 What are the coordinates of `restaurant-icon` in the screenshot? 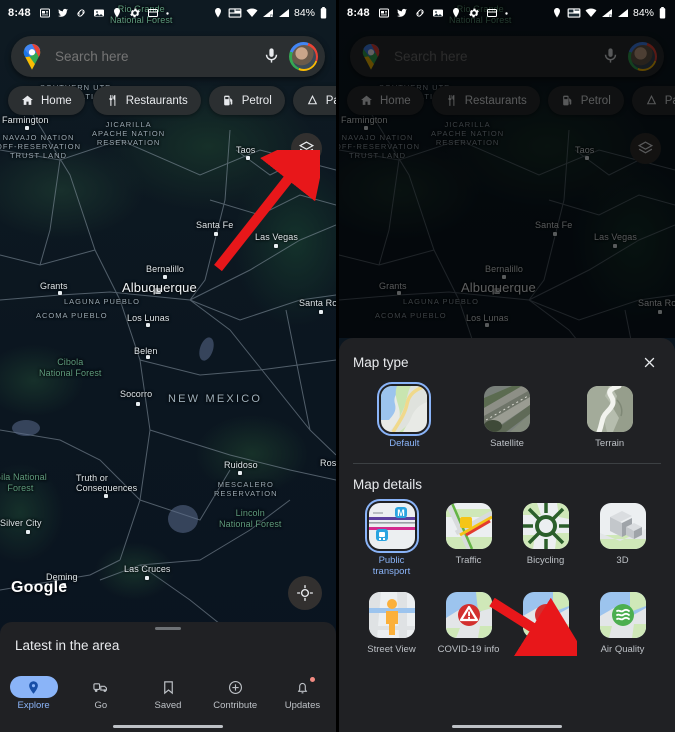 It's located at (112, 100).